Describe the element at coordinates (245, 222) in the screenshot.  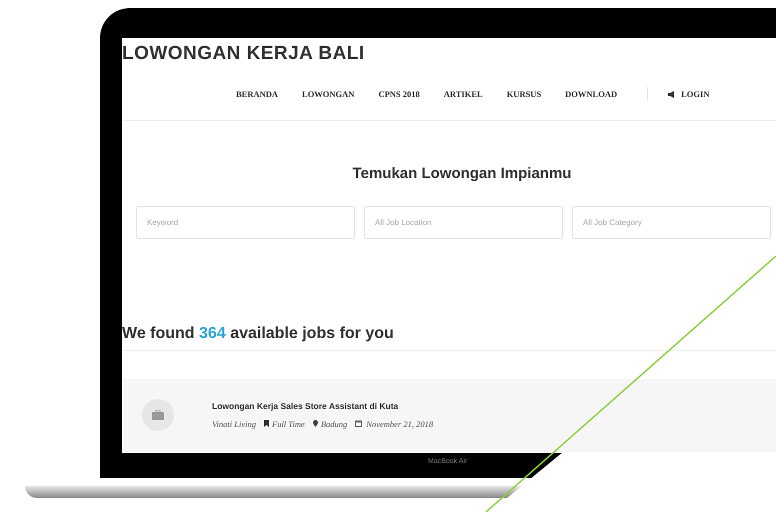
I see `search-field: Keyword` at that location.